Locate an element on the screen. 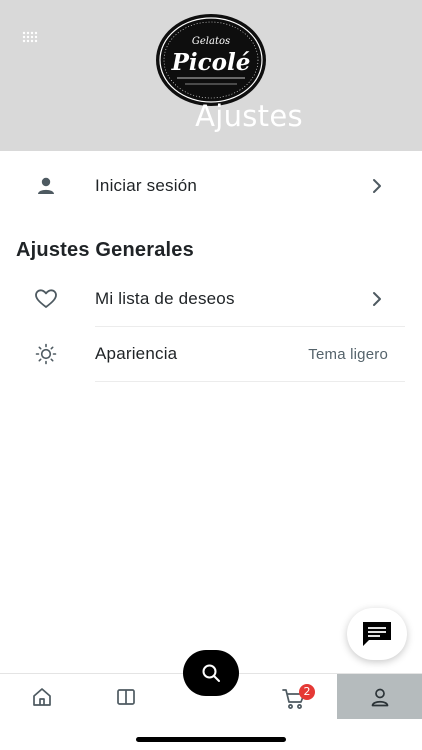 This screenshot has height=750, width=422. svg-text: Picolé is located at coordinates (211, 62).